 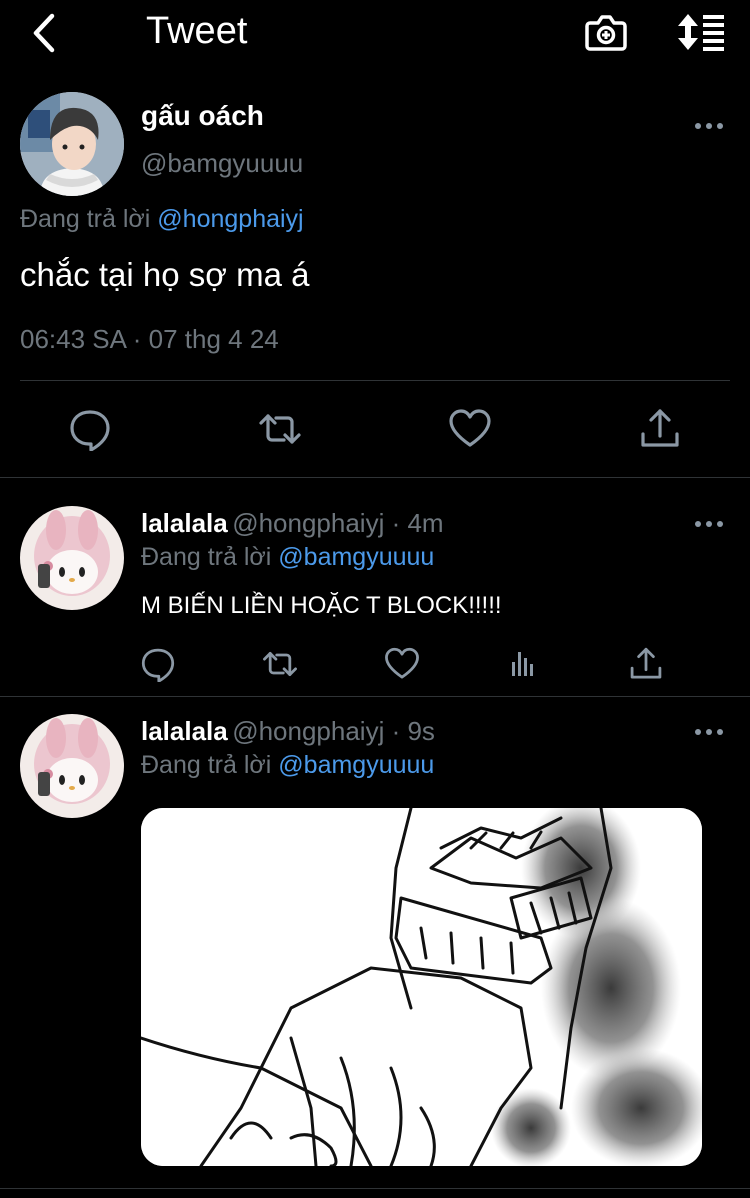 What do you see at coordinates (333, 731) in the screenshot?
I see `reply-author-handle: @hongphaiyj · 9s` at bounding box center [333, 731].